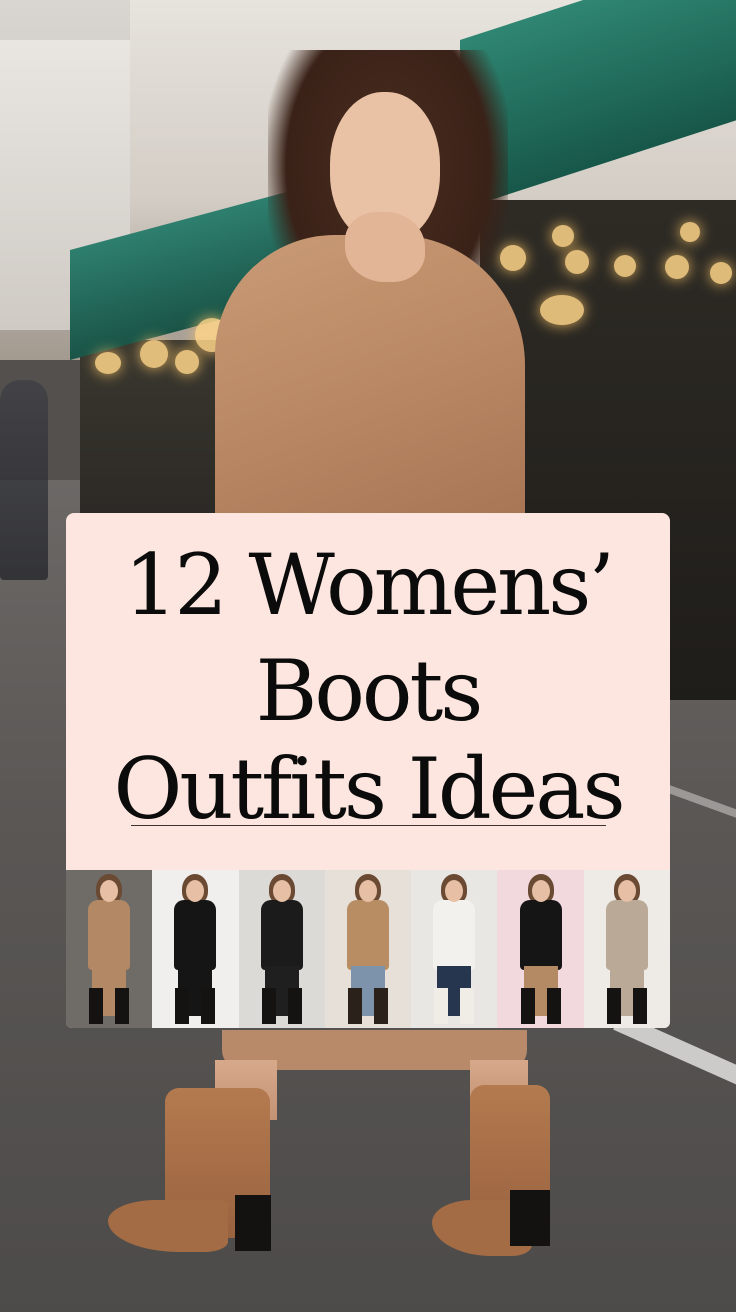 Image resolution: width=736 pixels, height=1312 pixels. What do you see at coordinates (370, 385) in the screenshot?
I see `woman-camel-coat` at bounding box center [370, 385].